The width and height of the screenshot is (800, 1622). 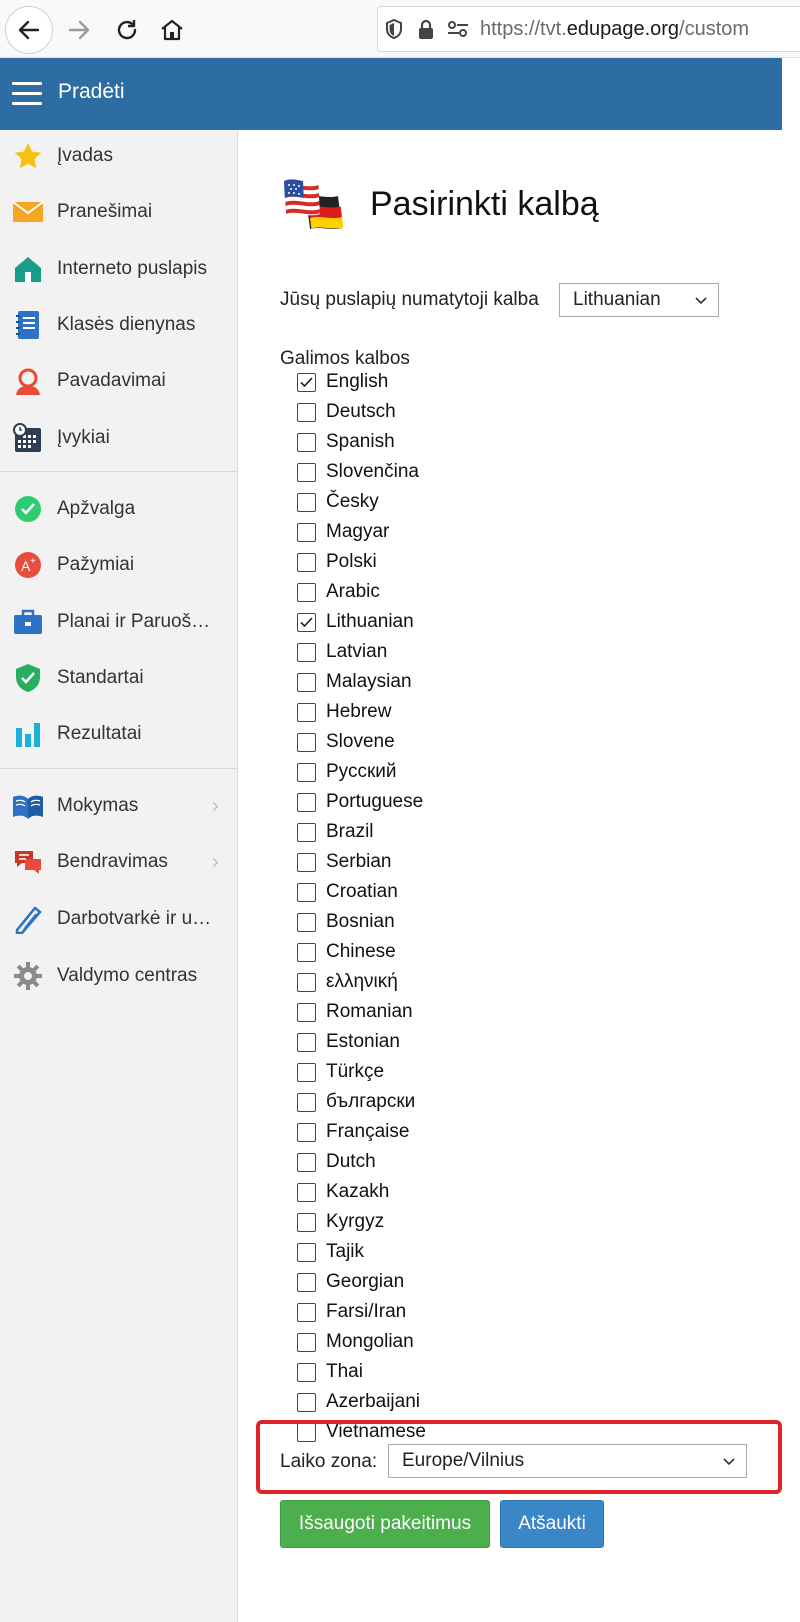 What do you see at coordinates (447, 1372) in the screenshot?
I see `language-option: Thai` at bounding box center [447, 1372].